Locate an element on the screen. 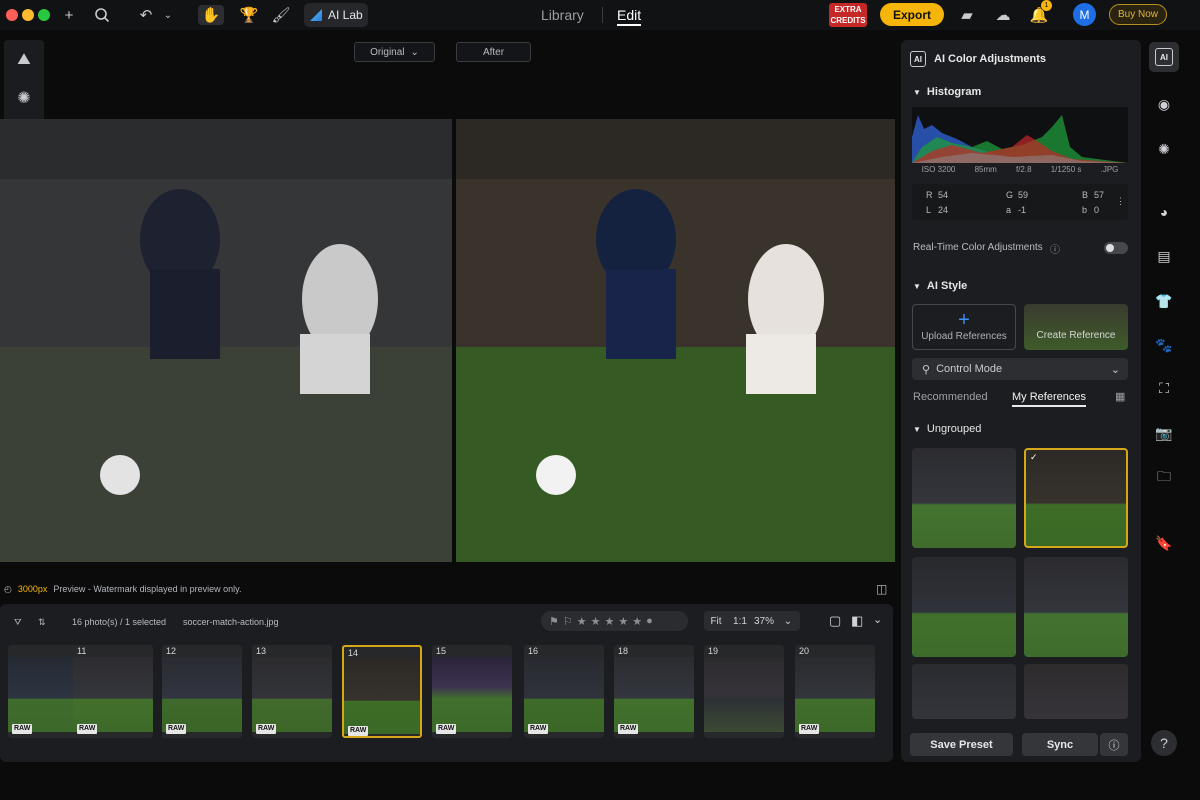 The width and height of the screenshot is (1200, 800). portrait-icon: 👕 is located at coordinates (1164, 301).